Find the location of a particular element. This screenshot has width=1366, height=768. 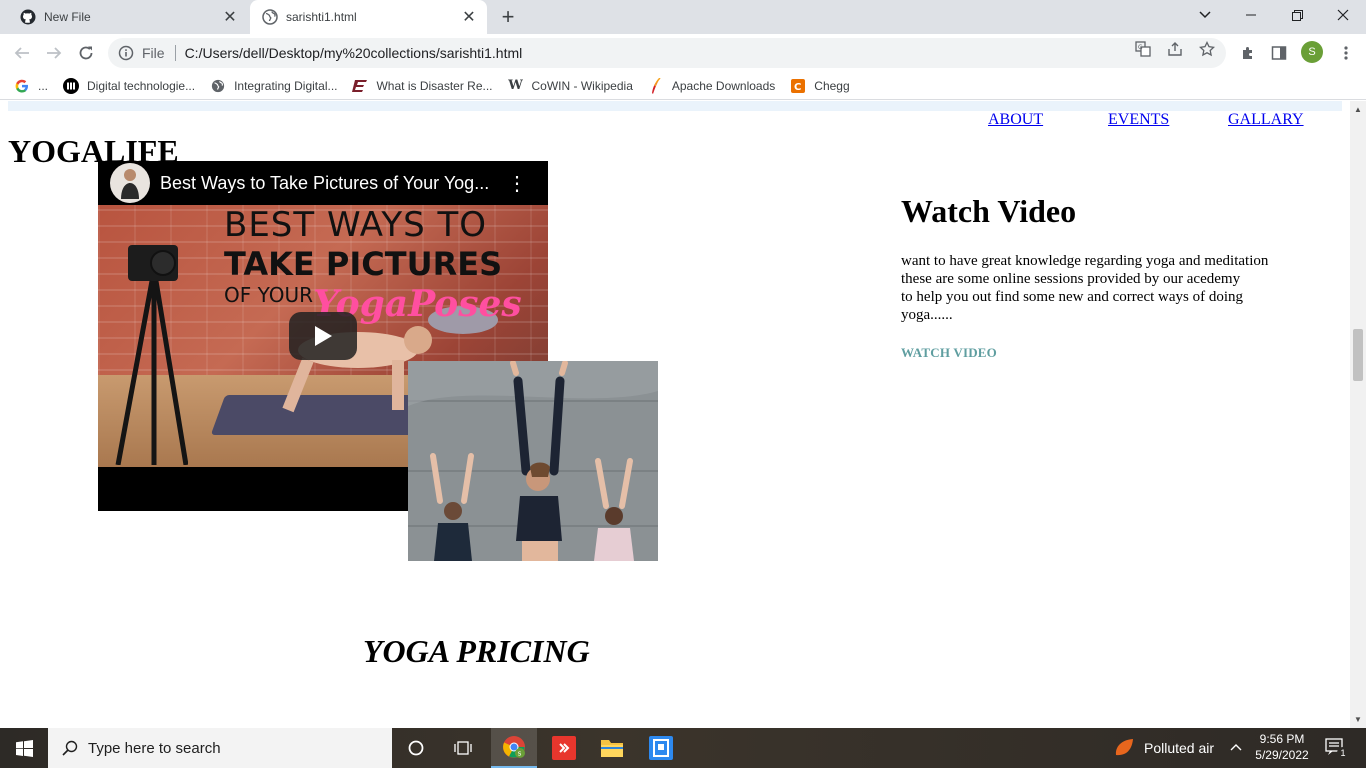

share-icon is located at coordinates (1175, 49).